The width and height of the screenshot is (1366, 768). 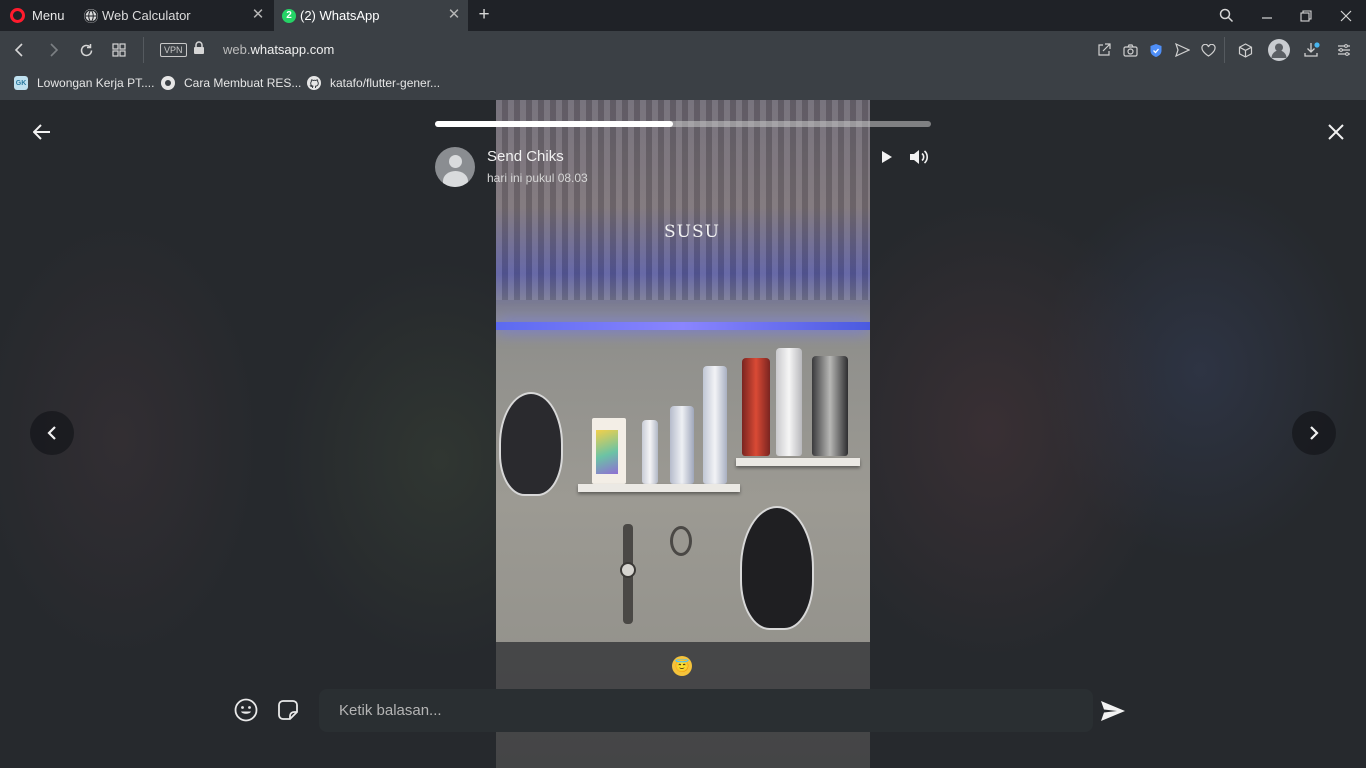 I want to click on next-status-button, so click(x=1314, y=433).